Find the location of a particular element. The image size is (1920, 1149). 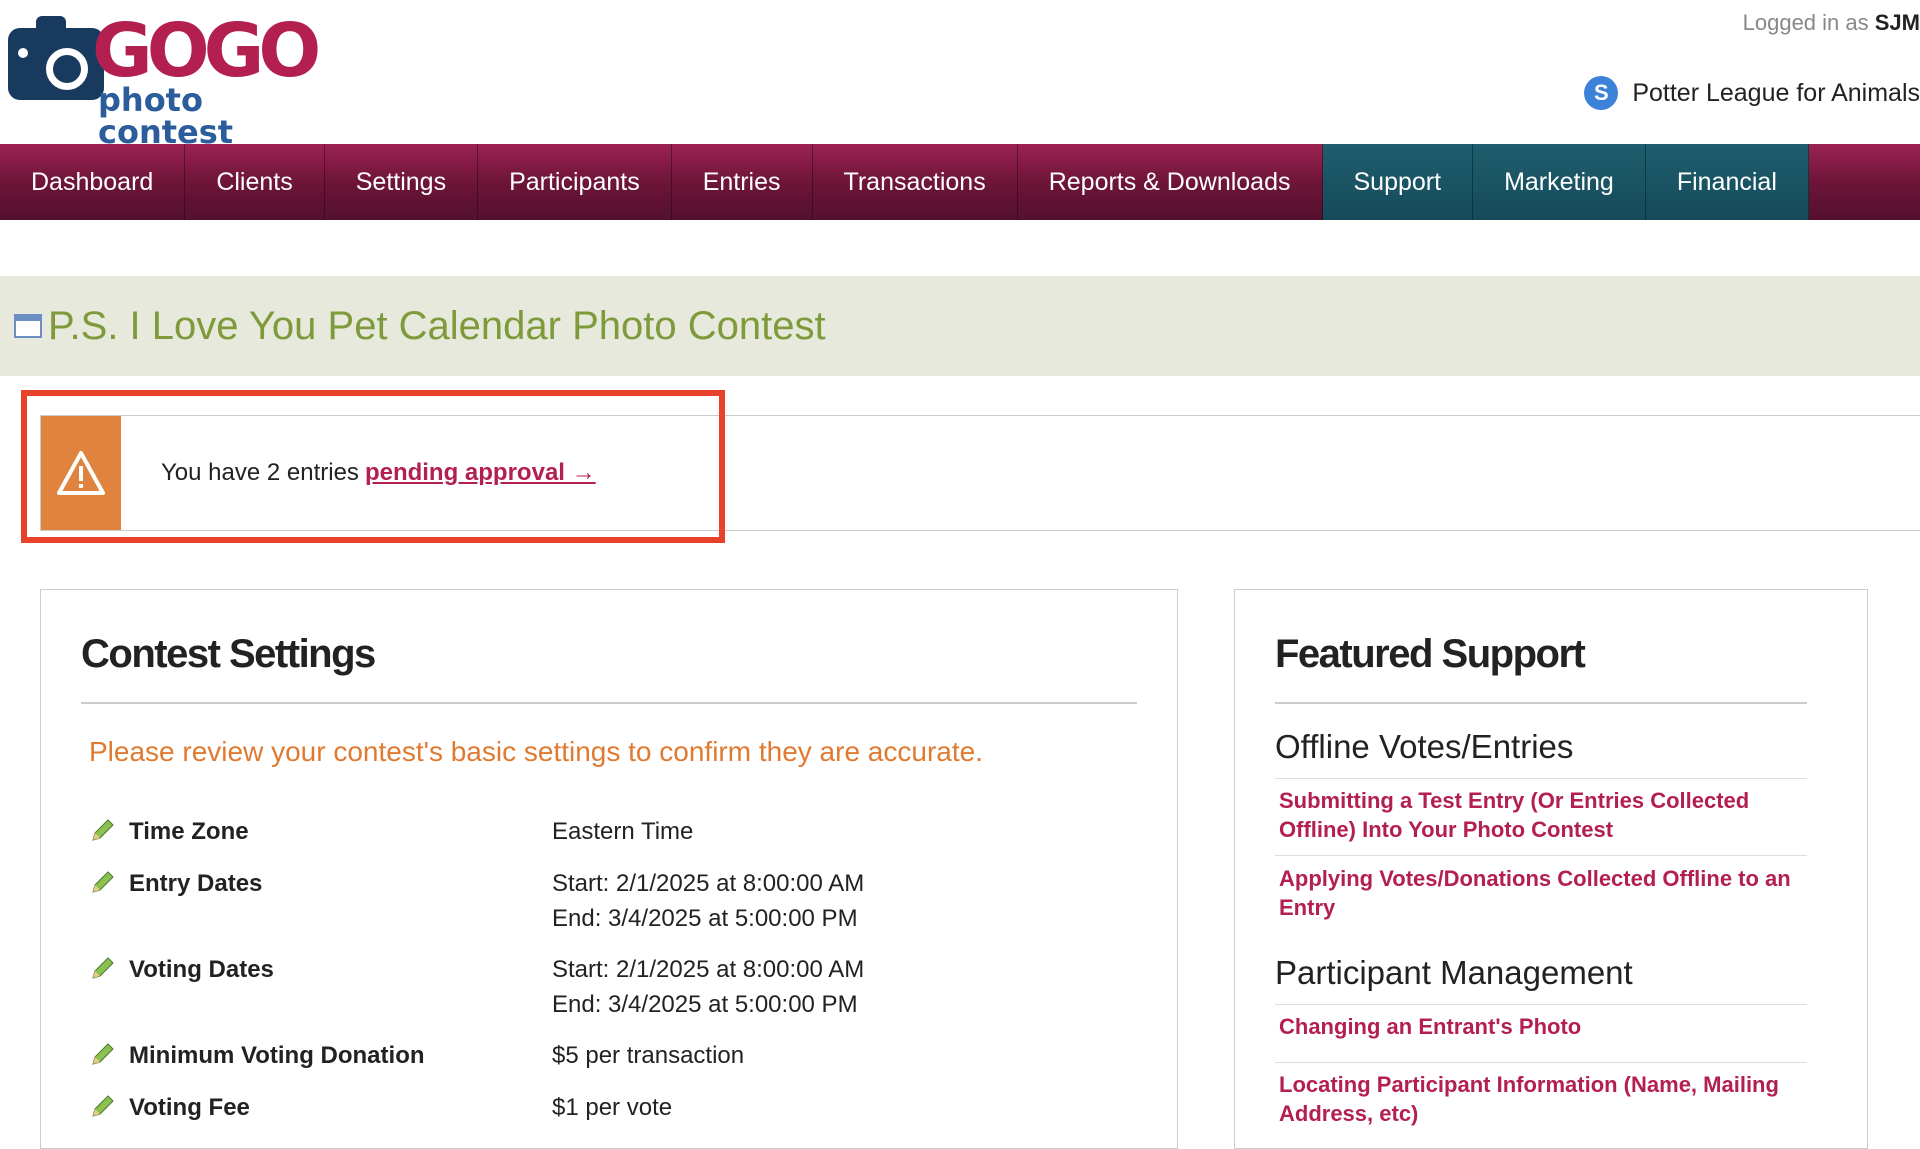

nav-financial: Financial is located at coordinates (1727, 182).